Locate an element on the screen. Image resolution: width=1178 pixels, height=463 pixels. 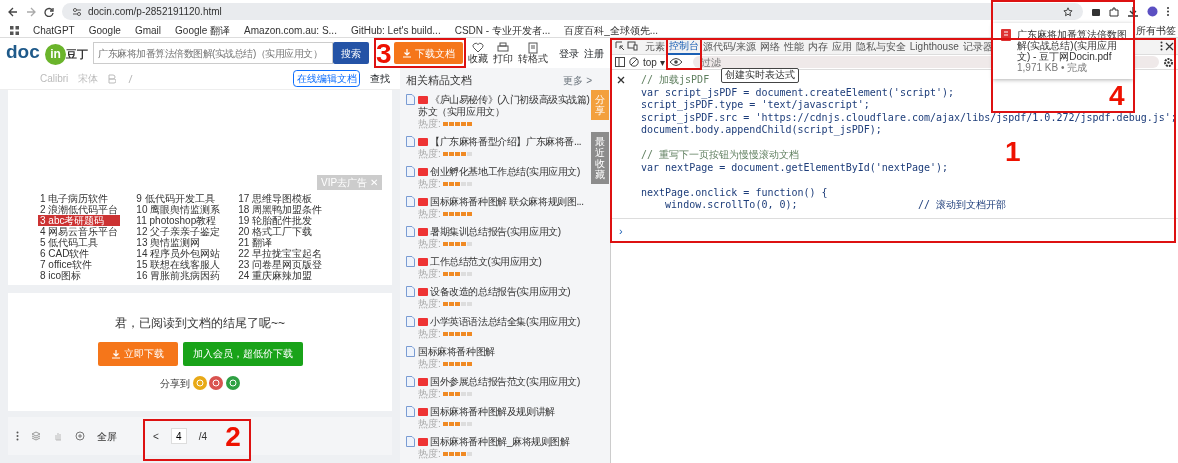
code-line: script_jsPDF.src = 'https://cdnjs.cloudflare.com/ajax/libs/jspdf/1.0.272/jspdf.debug.js'; is located at coordinates (909, 117).